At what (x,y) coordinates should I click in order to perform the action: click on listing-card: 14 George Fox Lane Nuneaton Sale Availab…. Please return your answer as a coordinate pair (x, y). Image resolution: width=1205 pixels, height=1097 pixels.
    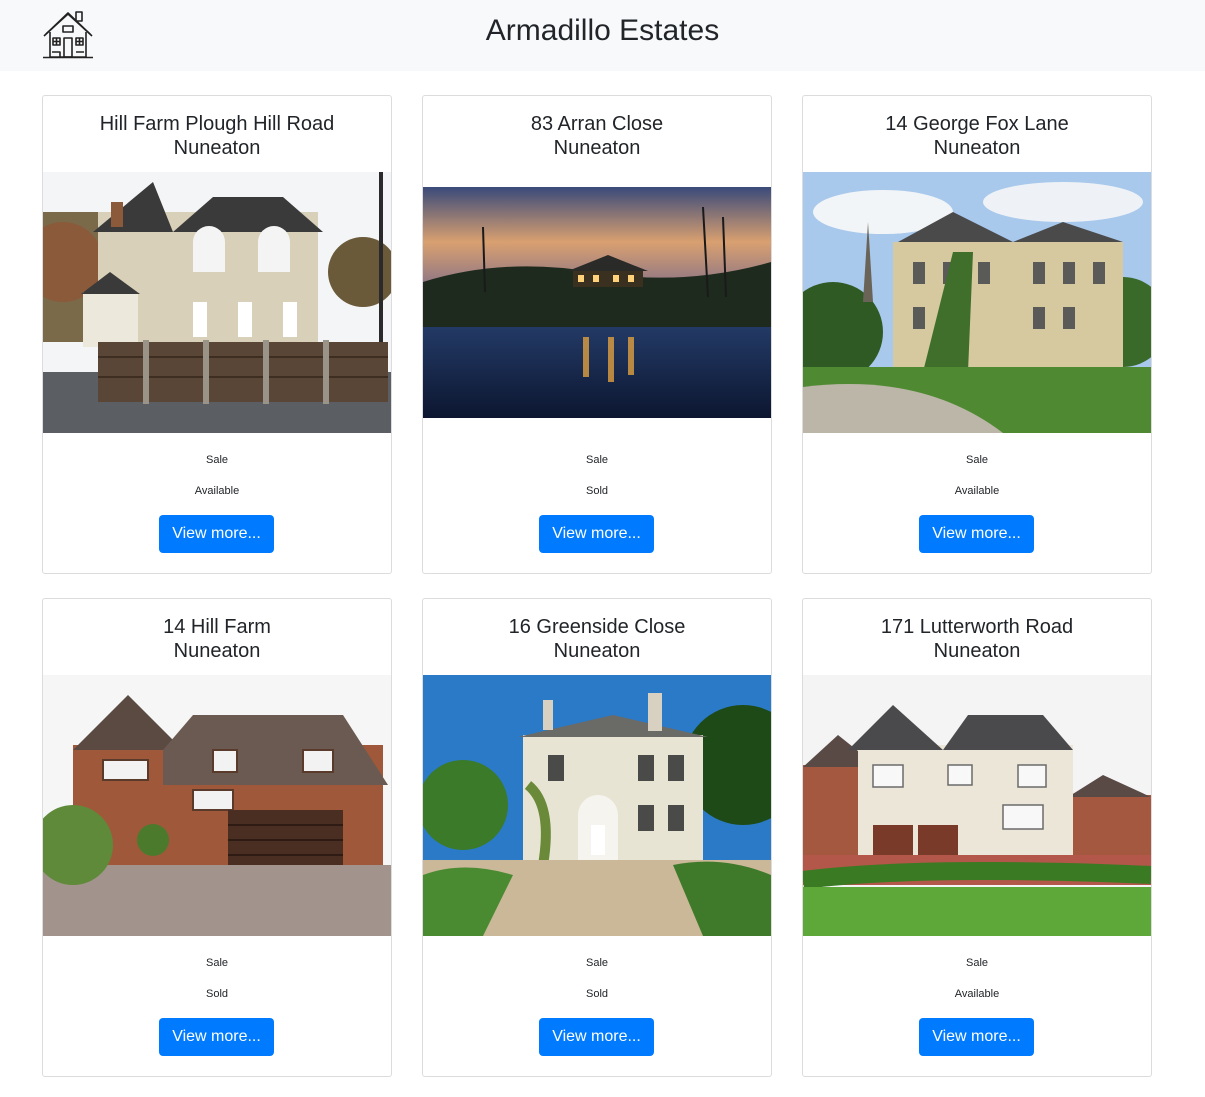
    Looking at the image, I should click on (977, 334).